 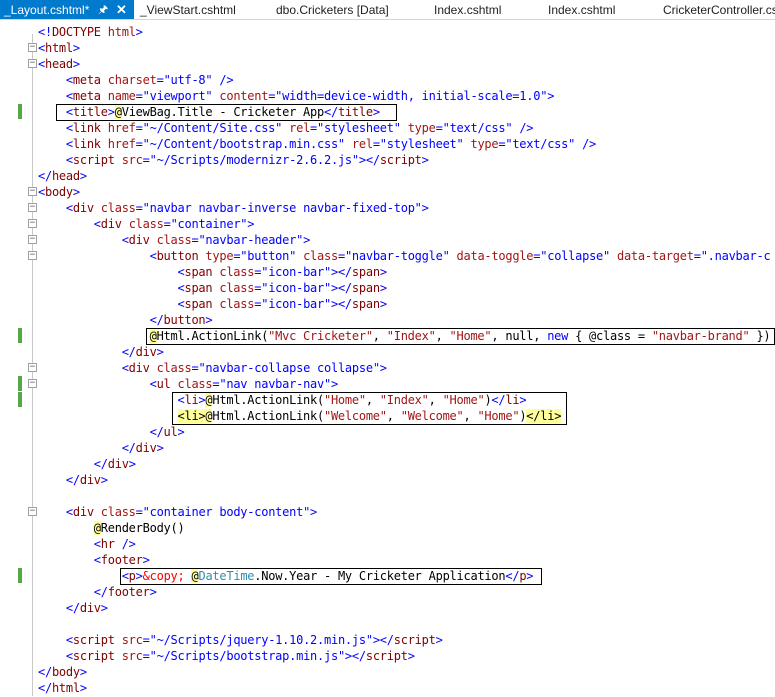 I want to click on code-token: src, so click(x=128, y=656).